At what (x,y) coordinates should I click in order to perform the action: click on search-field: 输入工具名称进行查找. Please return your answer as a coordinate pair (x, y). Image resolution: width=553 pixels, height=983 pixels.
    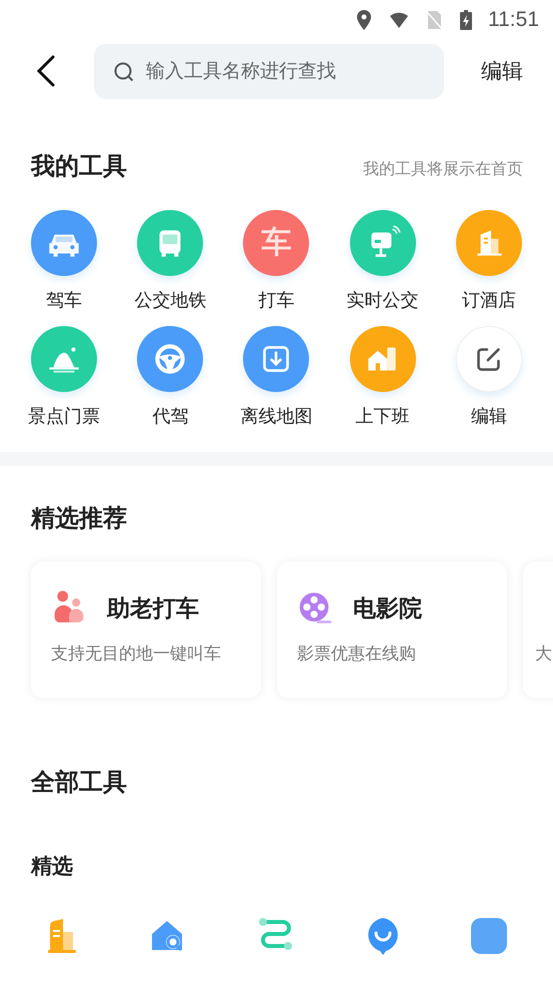
    Looking at the image, I should click on (269, 71).